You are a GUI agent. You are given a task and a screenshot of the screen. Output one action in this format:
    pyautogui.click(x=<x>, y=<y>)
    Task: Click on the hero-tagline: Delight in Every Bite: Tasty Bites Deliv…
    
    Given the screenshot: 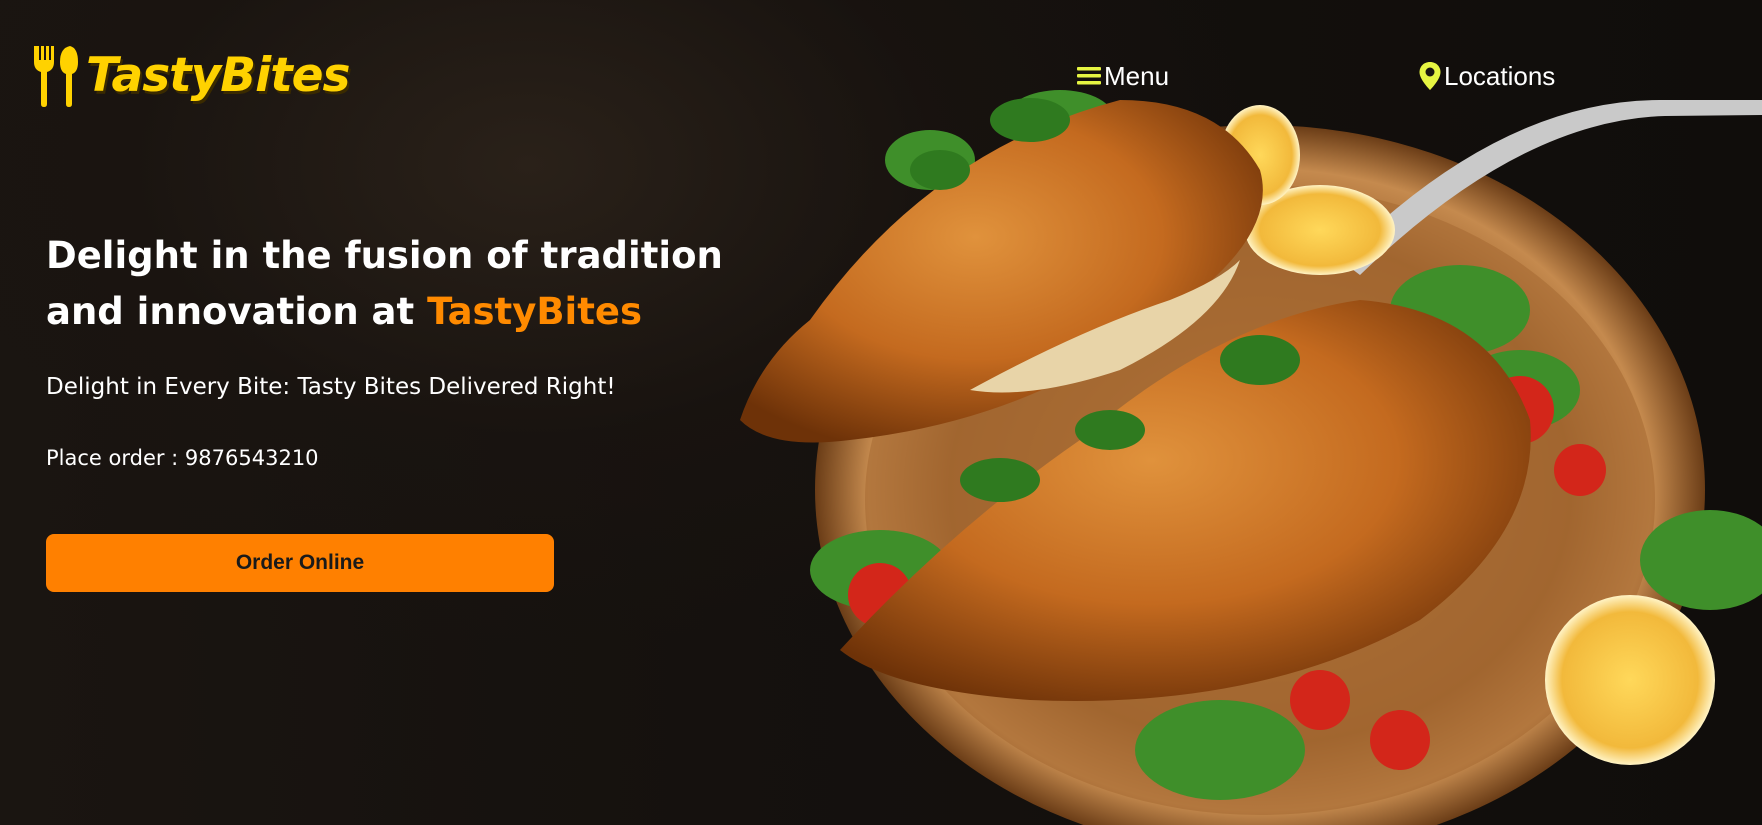 What is the action you would take?
    pyautogui.click(x=331, y=387)
    